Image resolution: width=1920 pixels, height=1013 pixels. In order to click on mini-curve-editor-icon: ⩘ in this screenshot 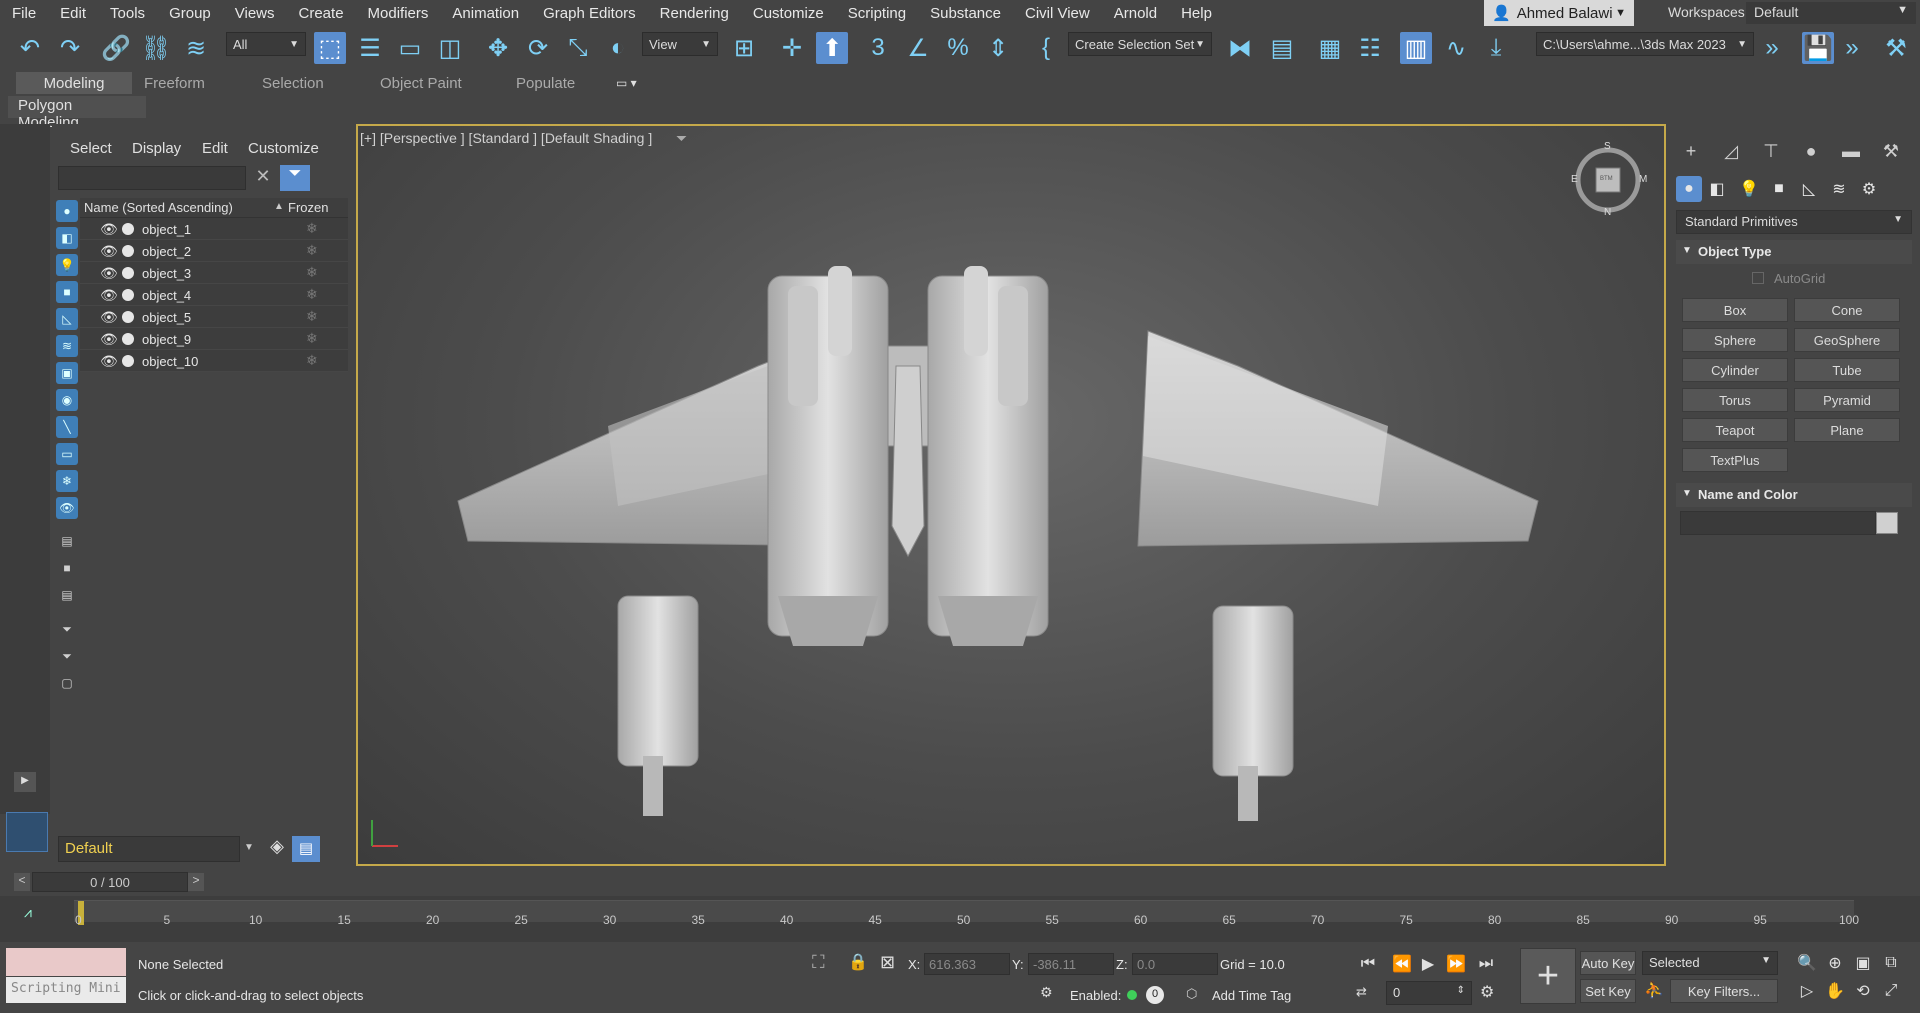, I will do `click(28, 912)`.